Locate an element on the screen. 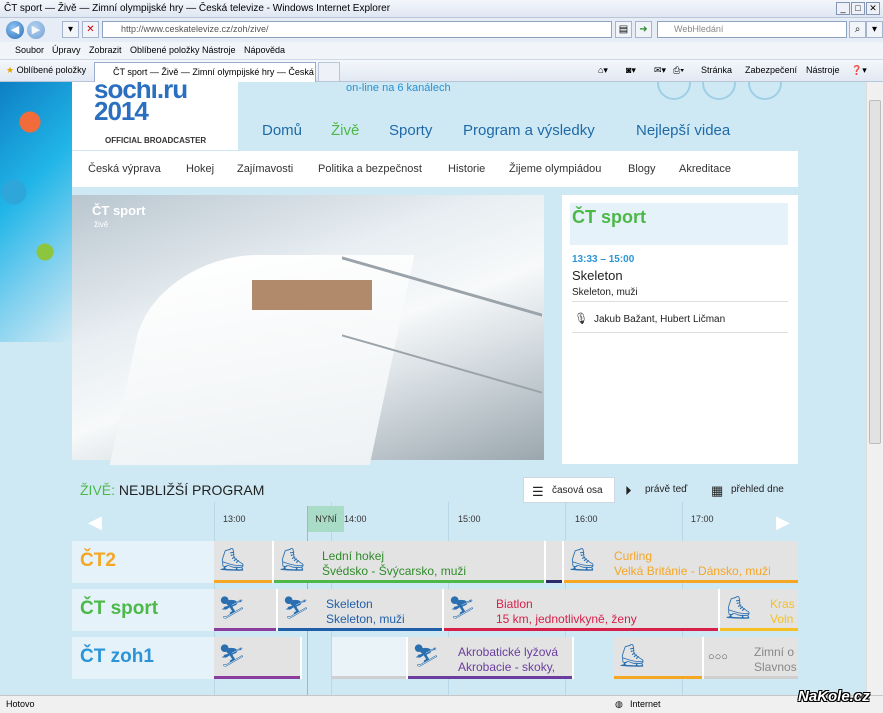  program-cell: ⛸ Lední hokej Švédsko - Švýcarsko, muži is located at coordinates (410, 562).